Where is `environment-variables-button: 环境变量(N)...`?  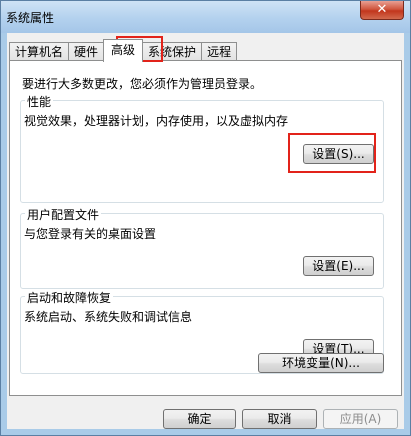
environment-variables-button: 环境变量(N)... is located at coordinates (321, 363).